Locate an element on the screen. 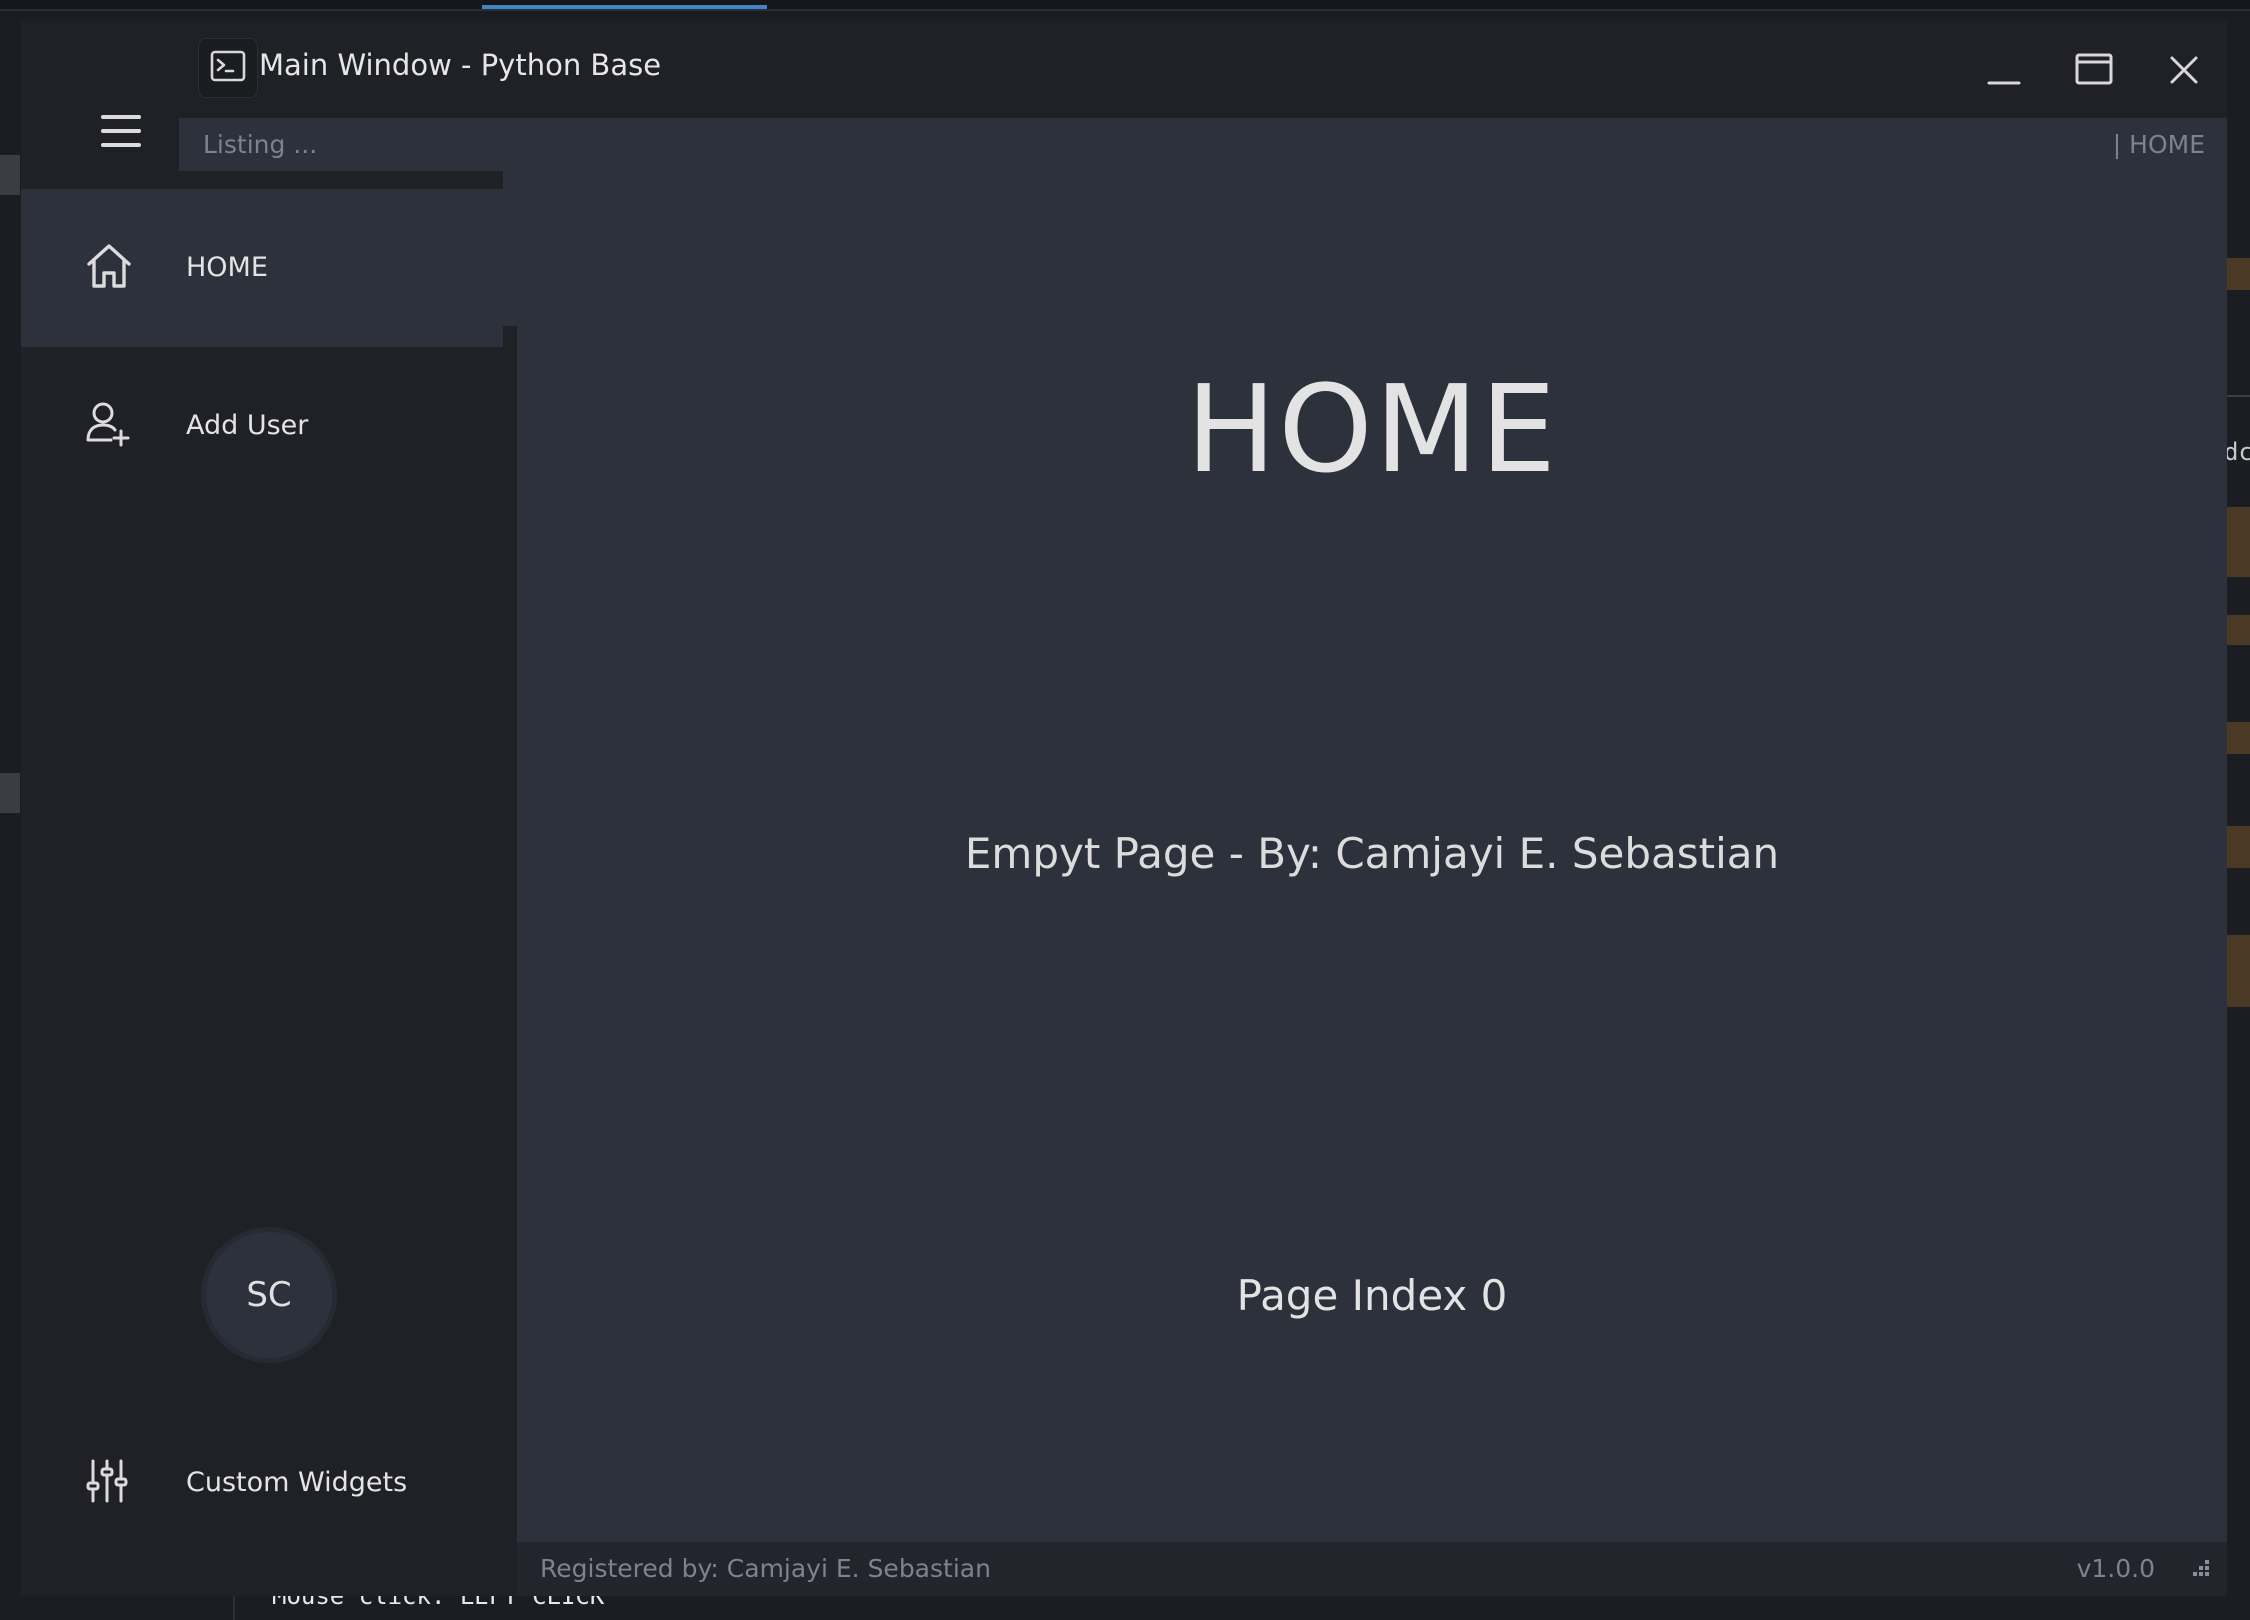 The height and width of the screenshot is (1620, 2250). window-title: Main Window - Python Base is located at coordinates (460, 65).